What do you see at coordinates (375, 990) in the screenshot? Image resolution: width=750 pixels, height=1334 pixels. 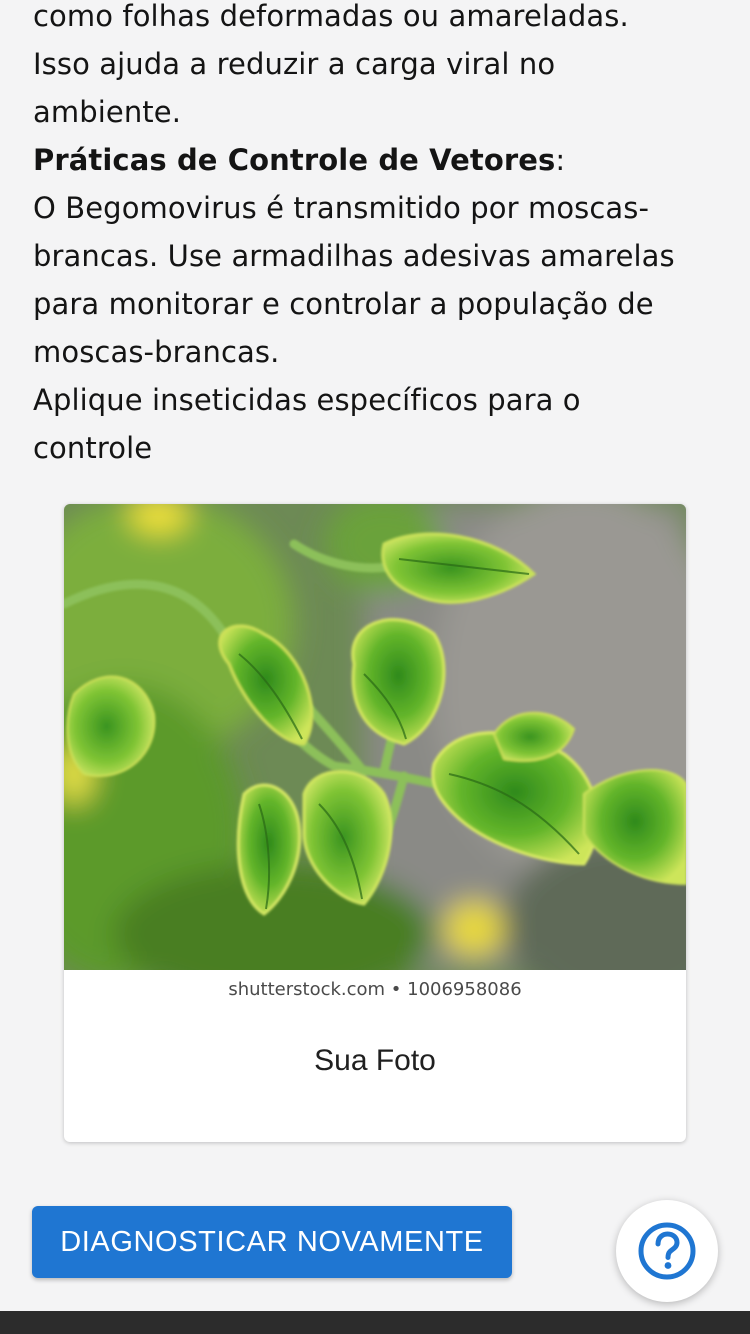 I see `photo-watermark: shutterstock.com • 1006958086` at bounding box center [375, 990].